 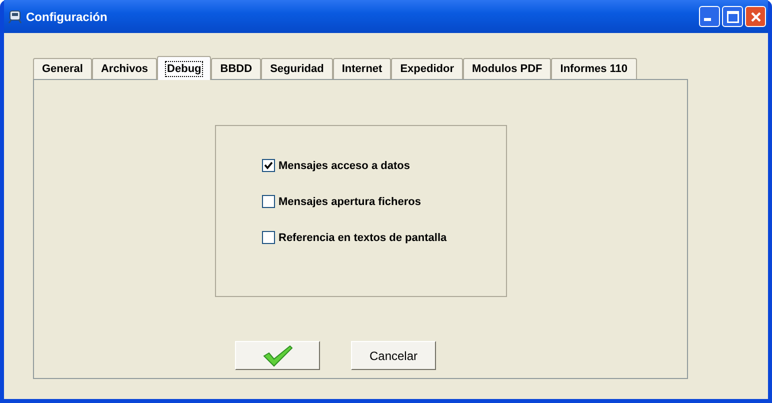 I want to click on checkbox-label: Mensajes apertura ficheros, so click(x=349, y=202).